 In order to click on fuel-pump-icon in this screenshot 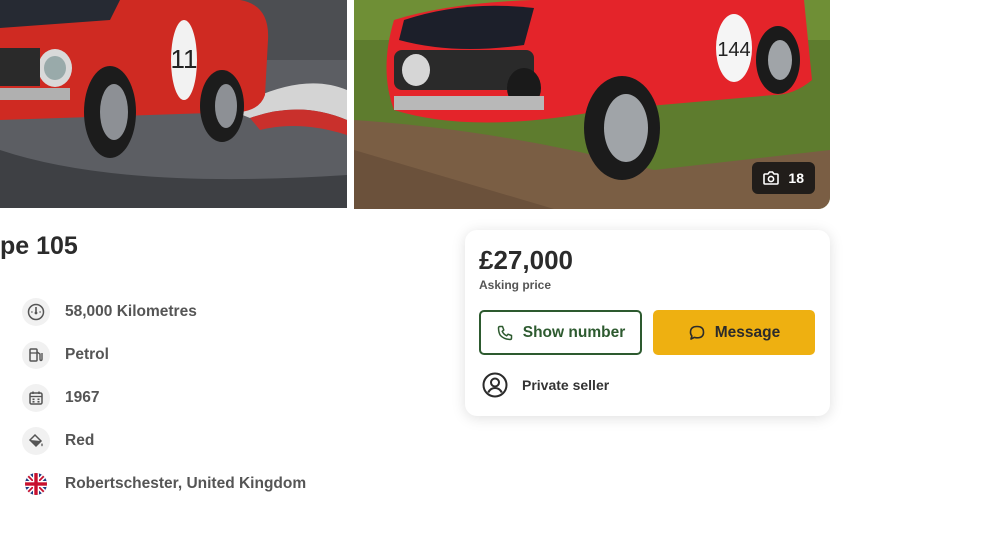, I will do `click(36, 354)`.